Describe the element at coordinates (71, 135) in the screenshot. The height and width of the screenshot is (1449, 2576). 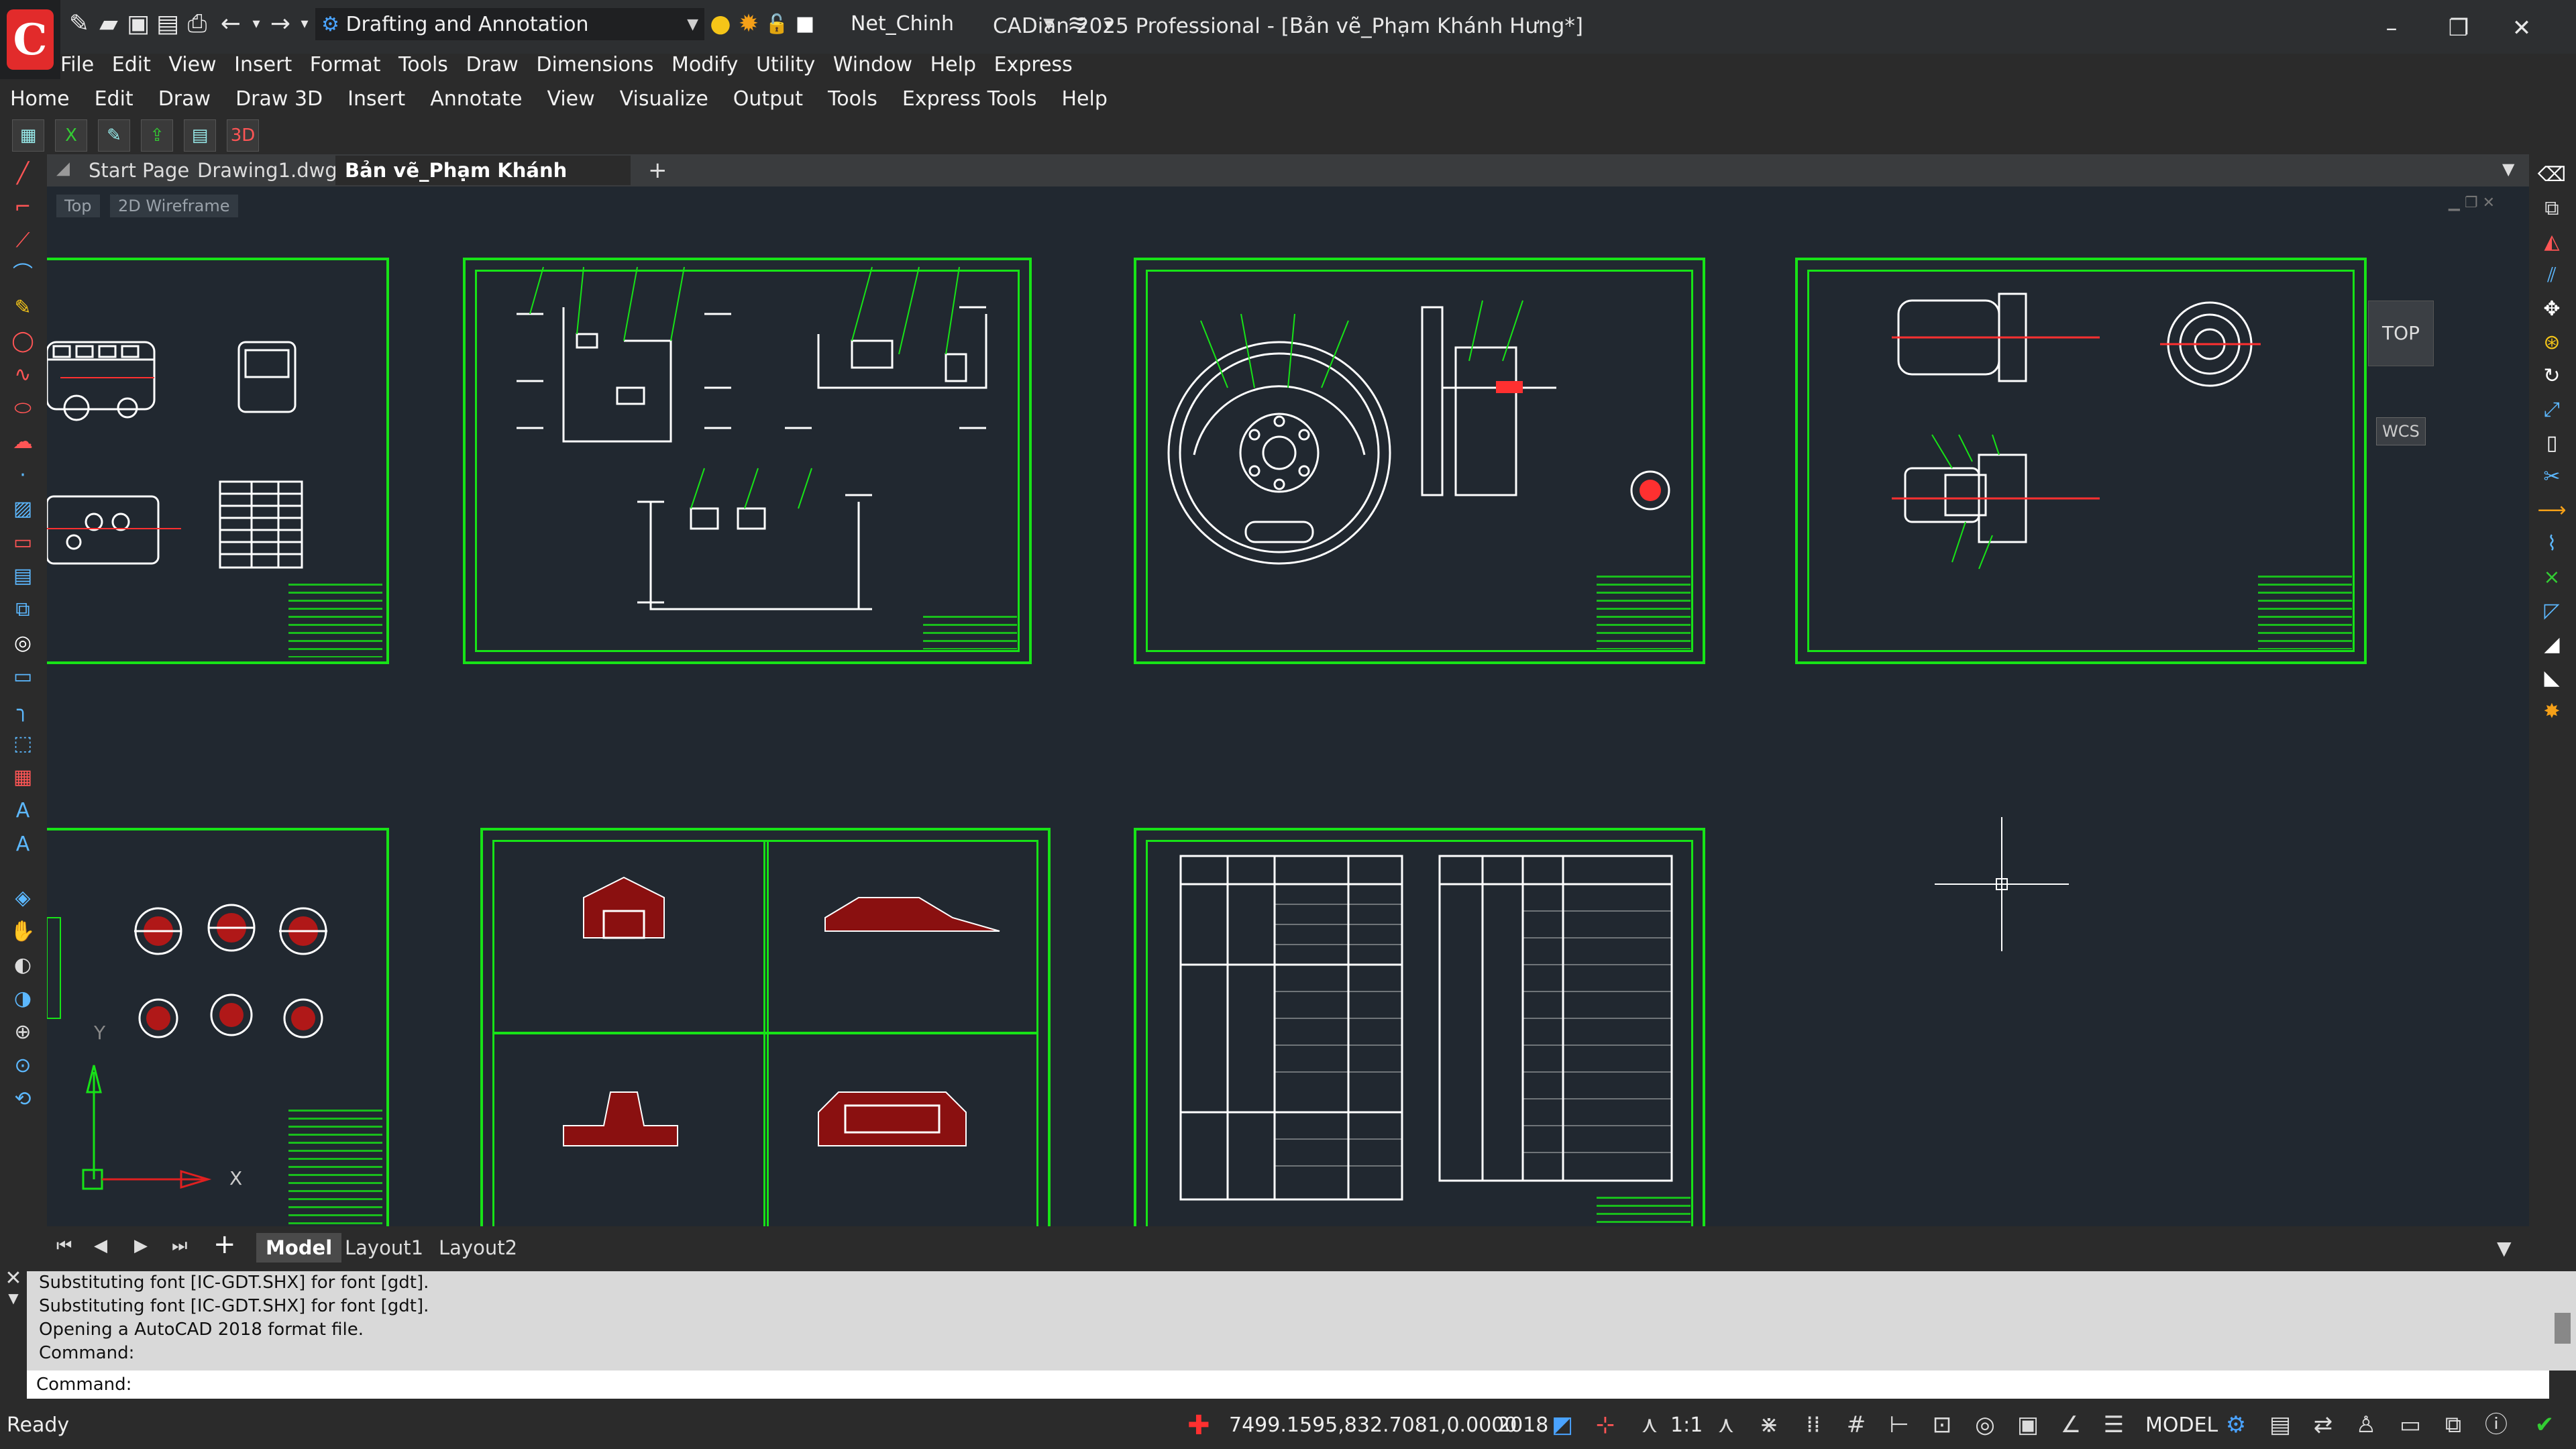
I see `excel-icon: X` at that location.